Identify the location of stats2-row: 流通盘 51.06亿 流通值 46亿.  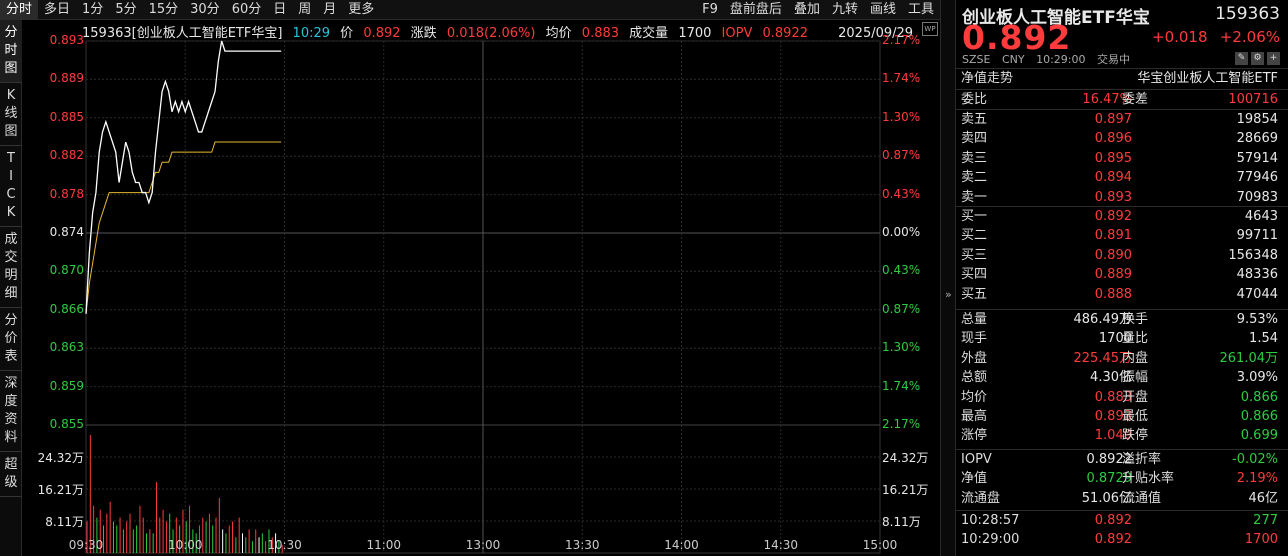
(1122, 498).